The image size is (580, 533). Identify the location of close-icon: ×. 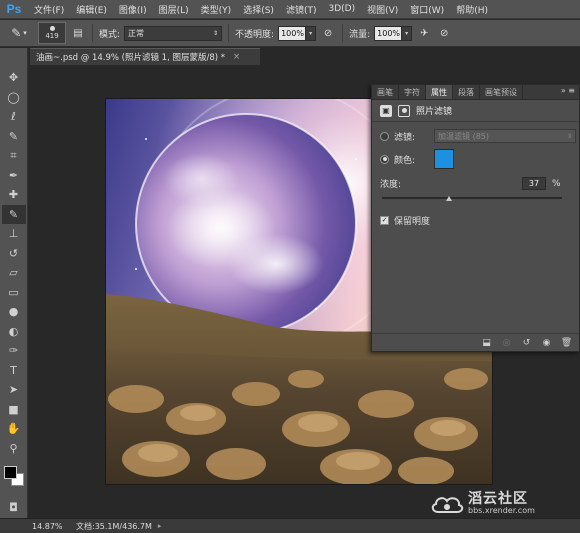
(236, 57).